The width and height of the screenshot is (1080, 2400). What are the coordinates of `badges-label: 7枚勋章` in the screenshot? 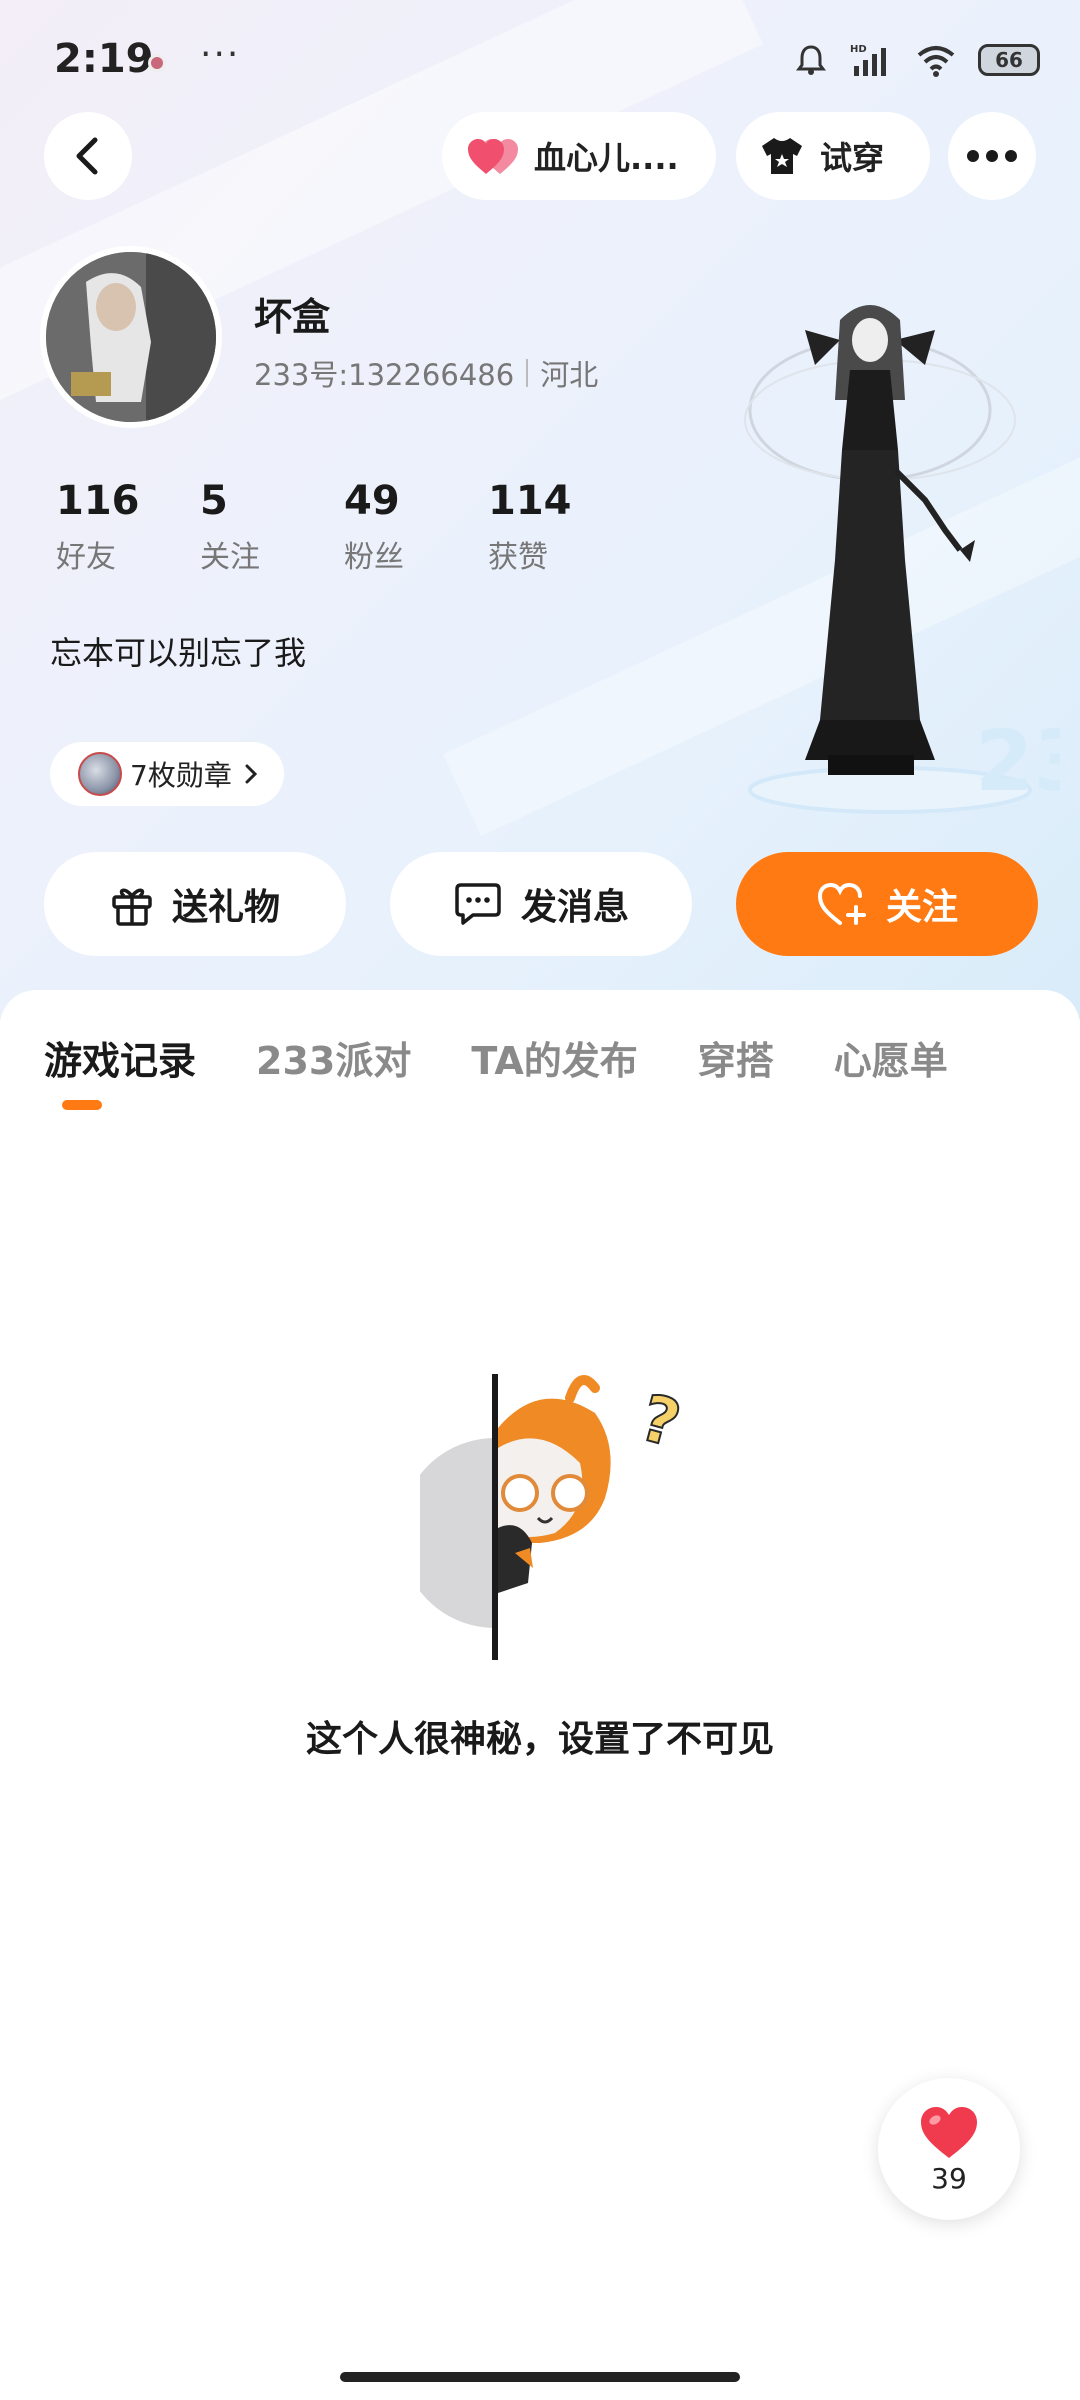 It's located at (181, 775).